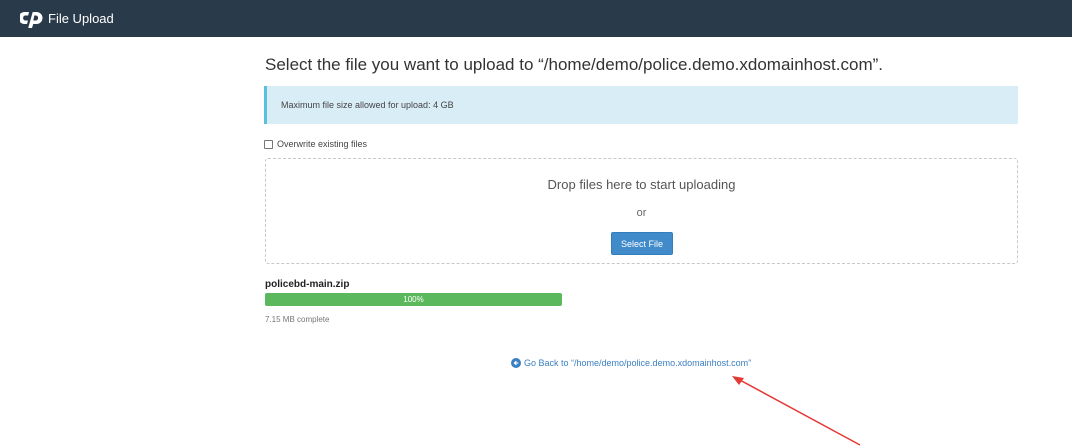 This screenshot has height=448, width=1072. I want to click on upload-file-name: policebd-main.zip, so click(307, 284).